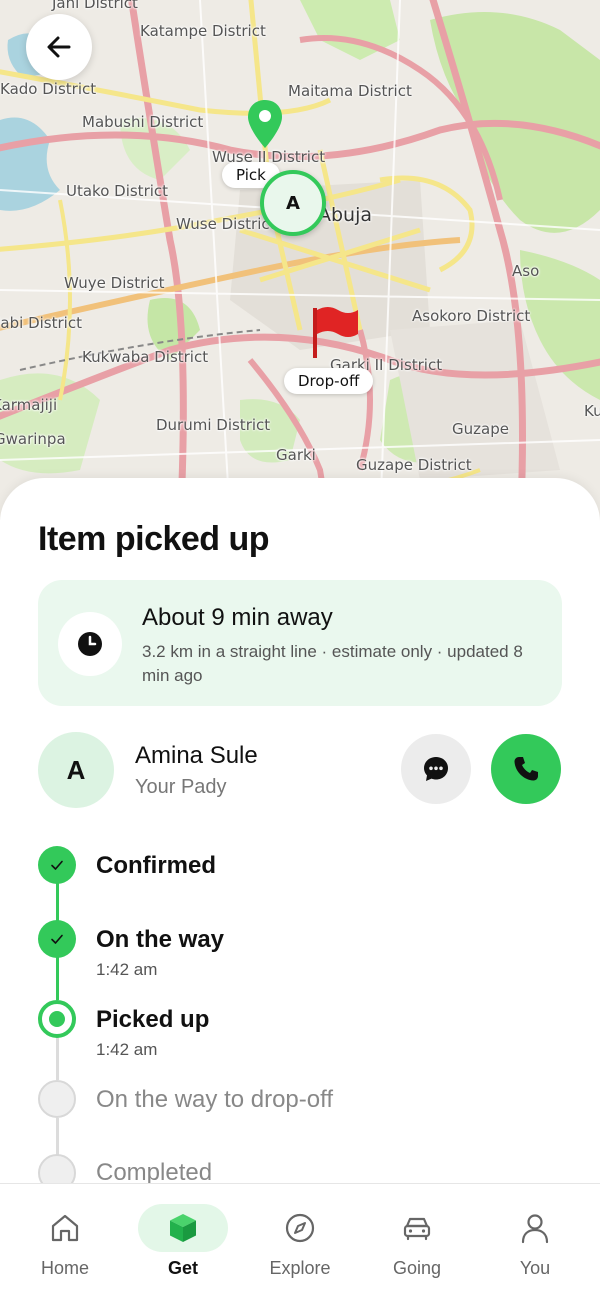  I want to click on nav-label: Home, so click(64, 1268).